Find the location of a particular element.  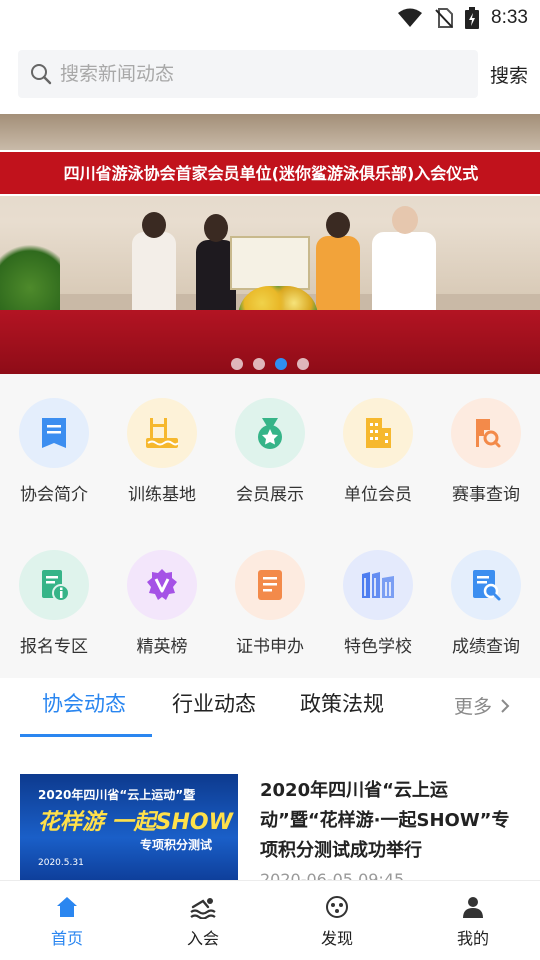

grid-label: 精英榜 is located at coordinates (162, 647).